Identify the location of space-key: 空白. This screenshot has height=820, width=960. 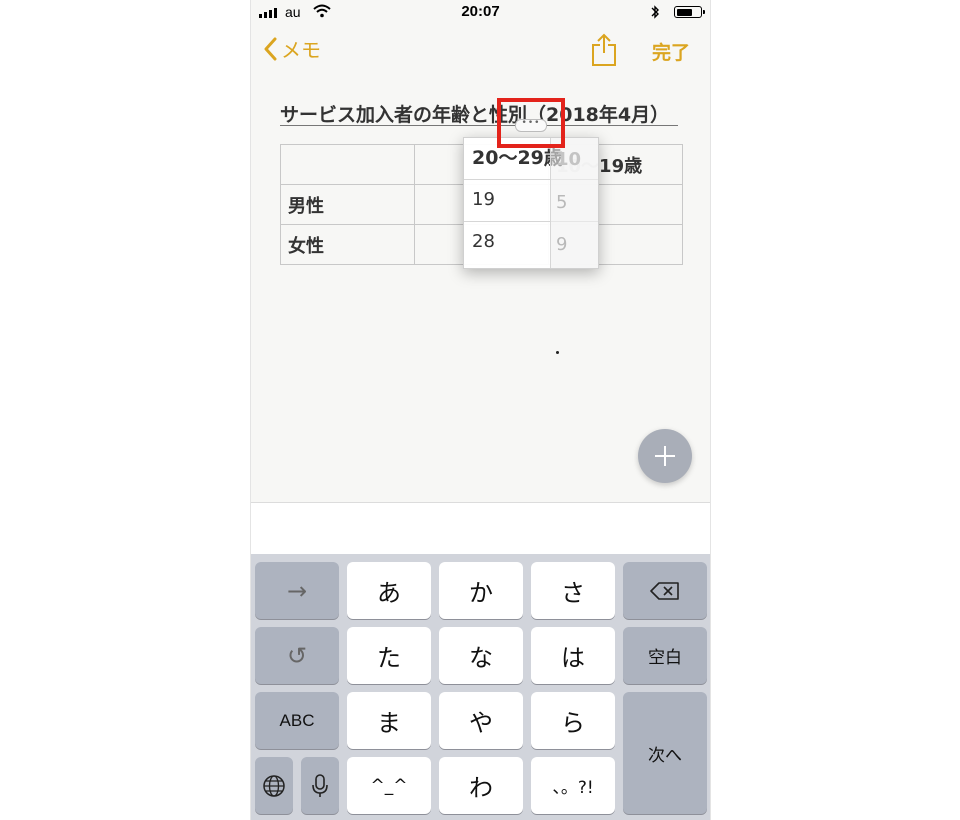
(665, 655).